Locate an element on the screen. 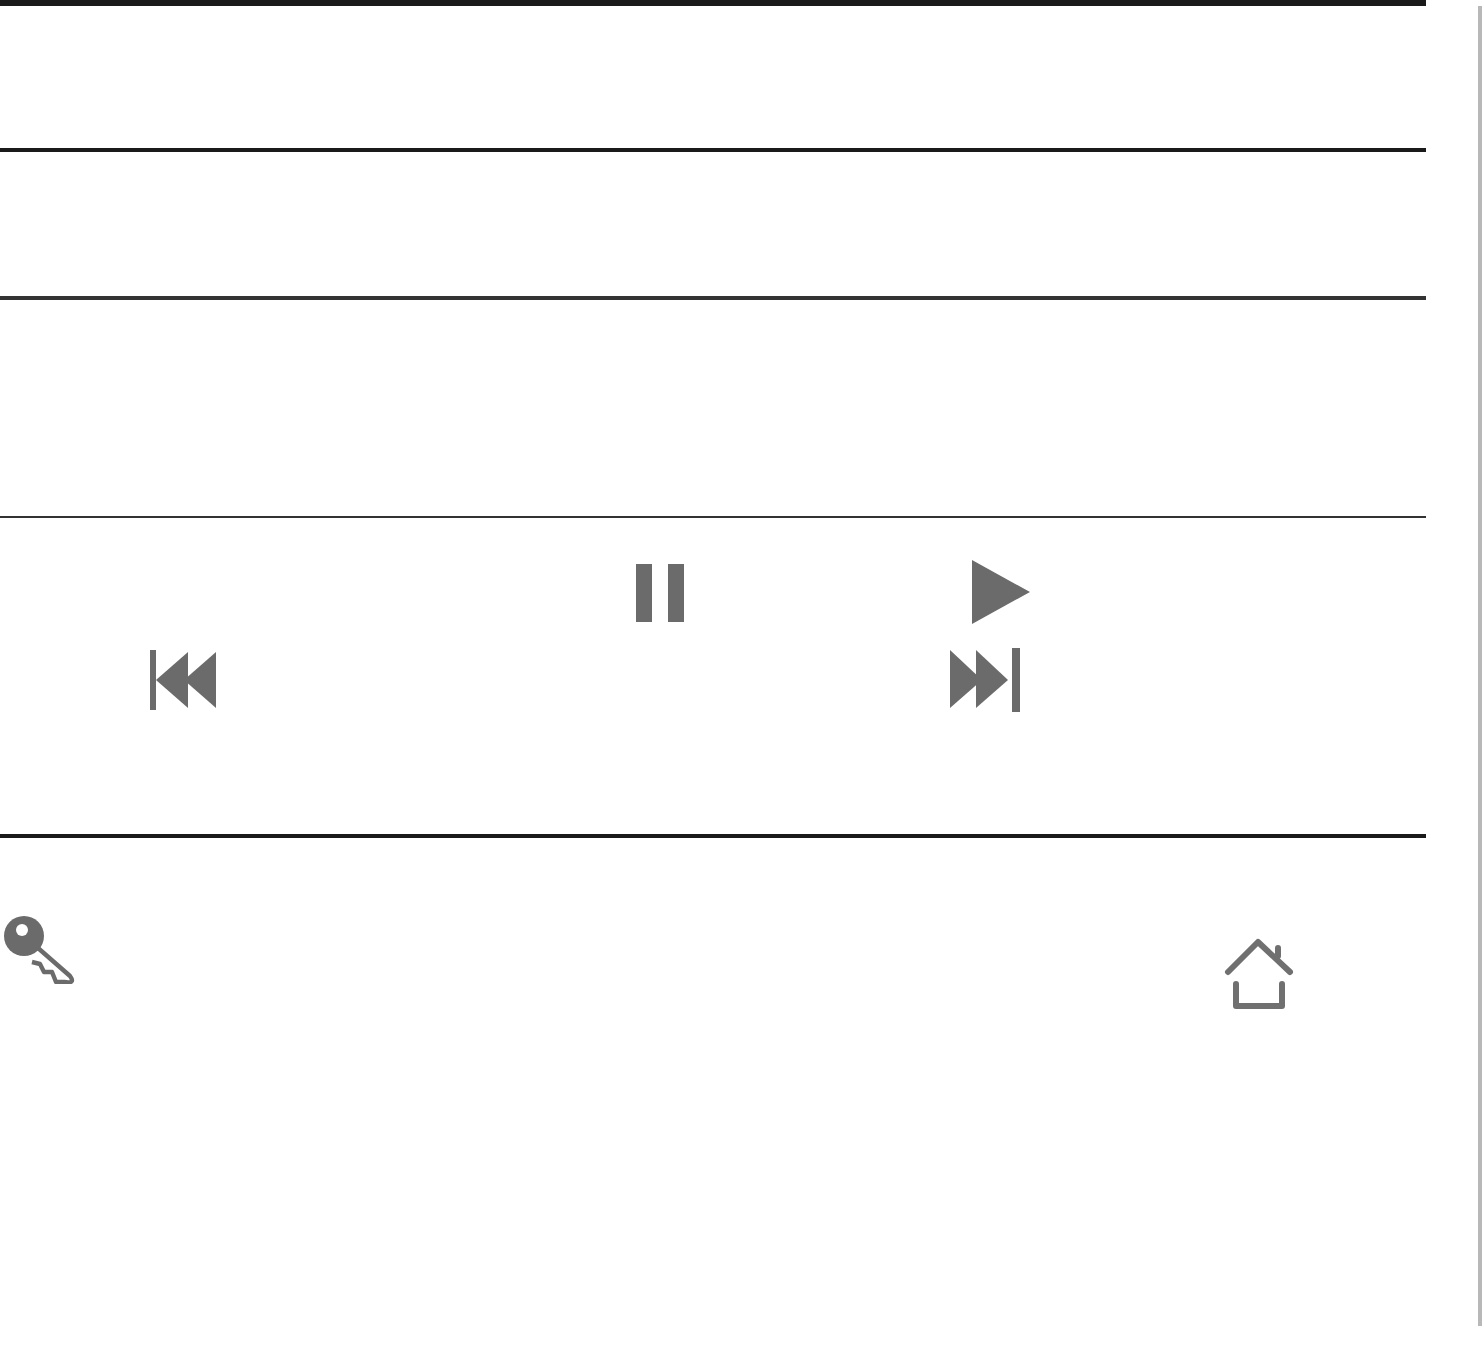 The height and width of the screenshot is (1350, 1484). skip-back-icon is located at coordinates (183, 680).